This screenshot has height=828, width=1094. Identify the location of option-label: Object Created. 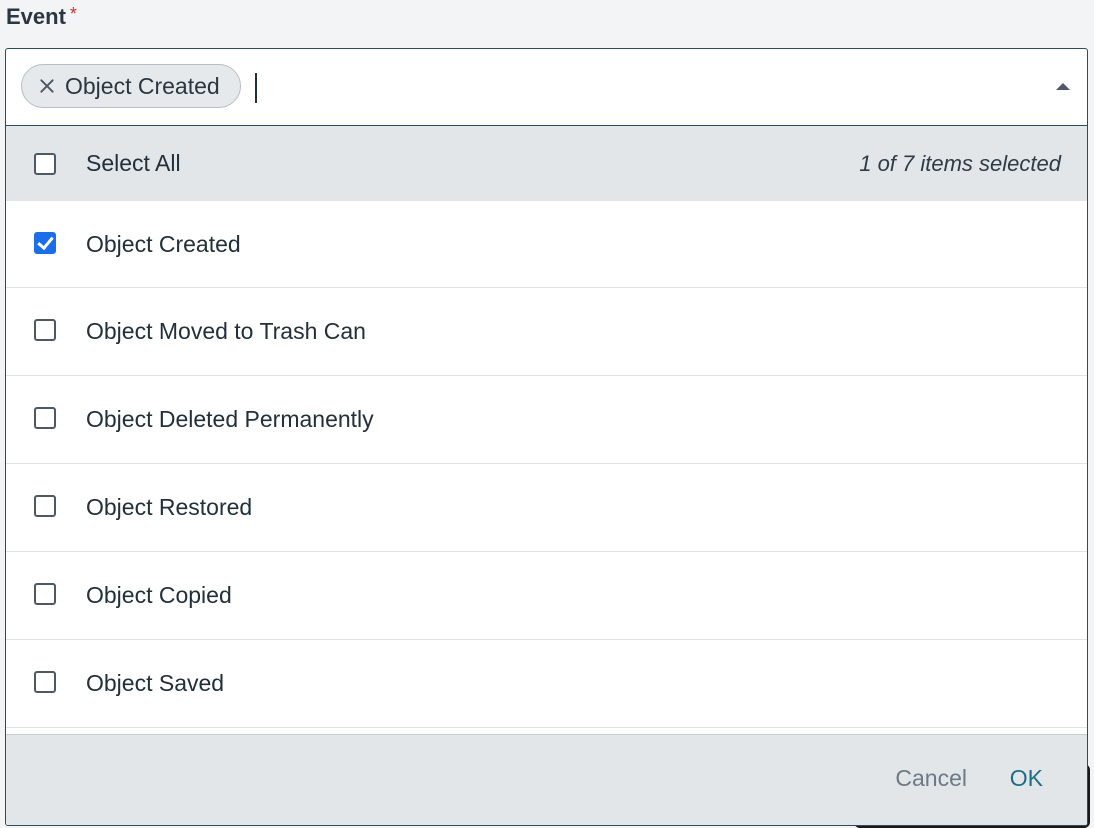
(163, 244).